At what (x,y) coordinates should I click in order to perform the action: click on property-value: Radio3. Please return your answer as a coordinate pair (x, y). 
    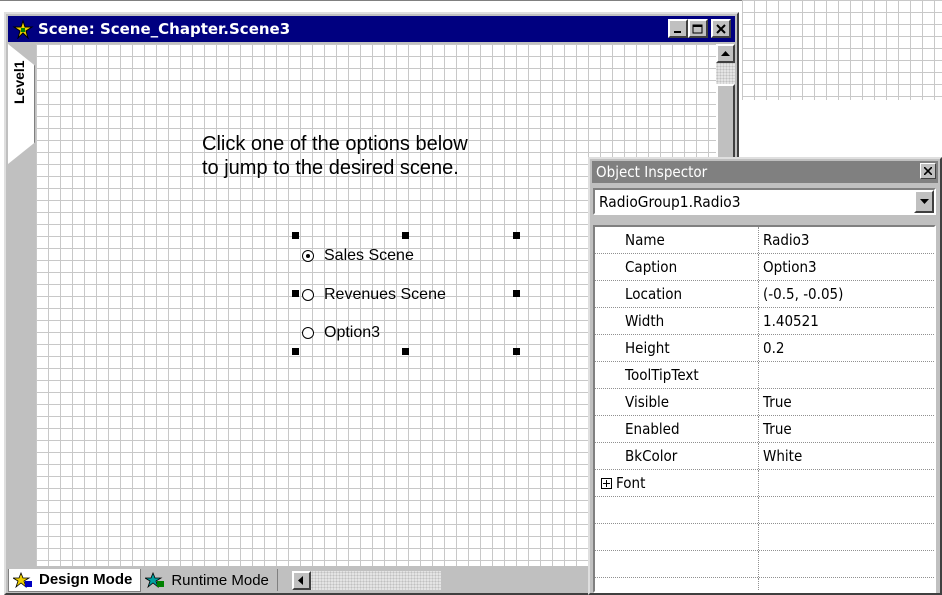
    Looking at the image, I should click on (846, 240).